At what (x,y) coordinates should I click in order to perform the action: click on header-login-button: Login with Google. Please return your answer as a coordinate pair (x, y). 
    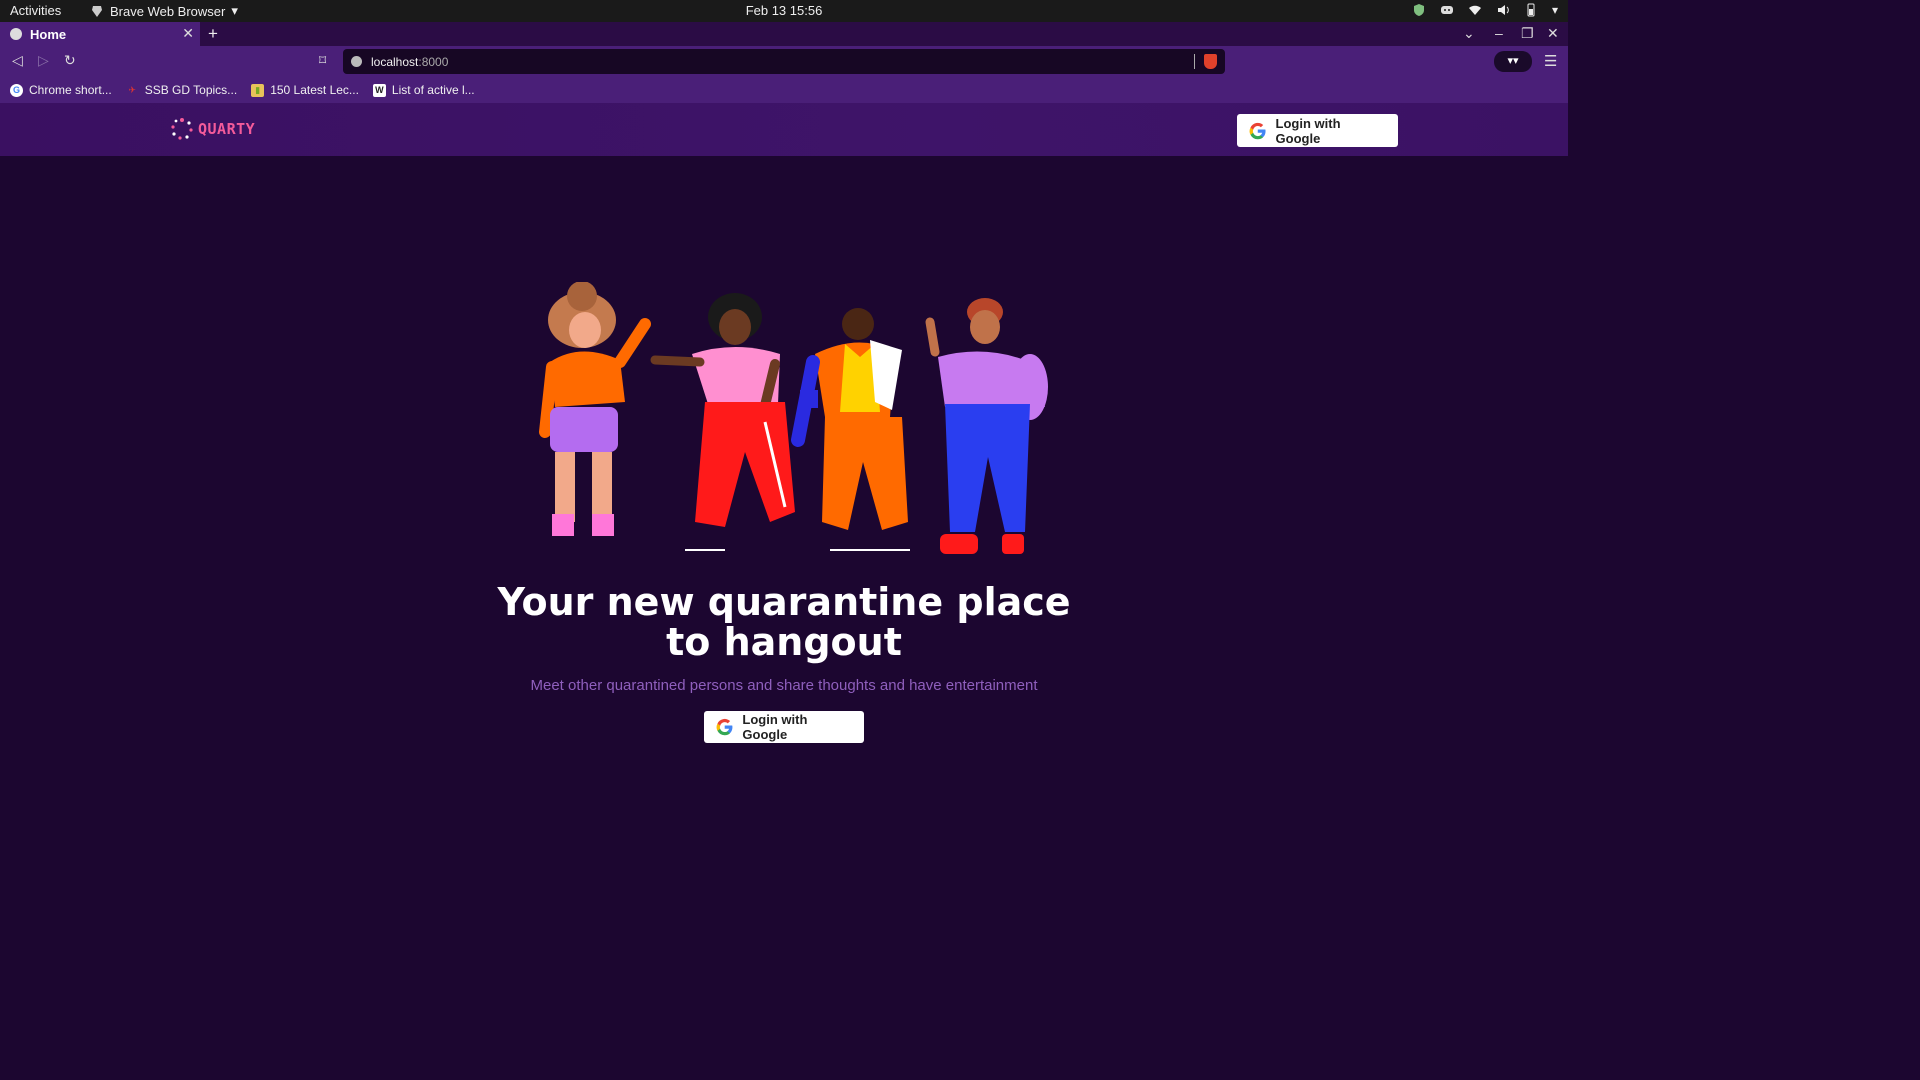
    Looking at the image, I should click on (1317, 130).